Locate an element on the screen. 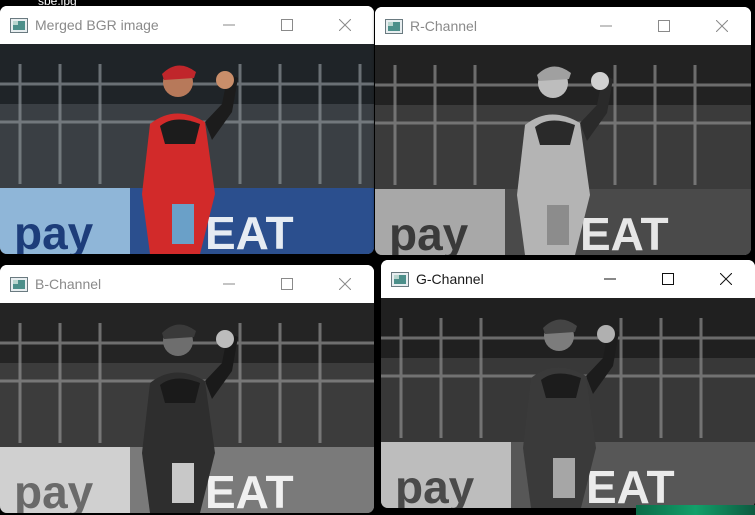 Image resolution: width=755 pixels, height=515 pixels. window-title: Merged BGR image is located at coordinates (97, 25).